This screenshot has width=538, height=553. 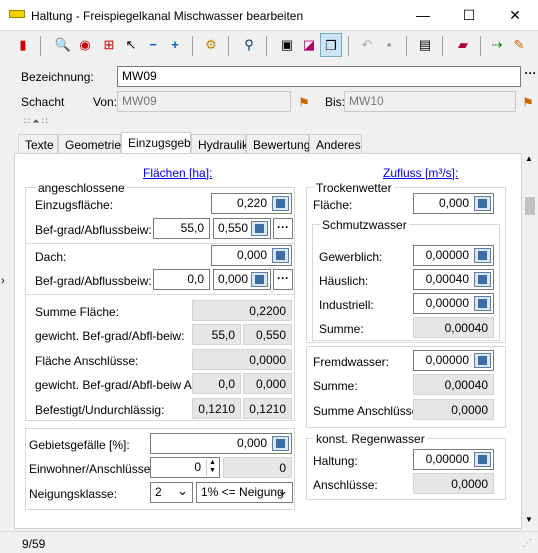 What do you see at coordinates (63, 45) in the screenshot?
I see `zoom-icon: 🔍` at bounding box center [63, 45].